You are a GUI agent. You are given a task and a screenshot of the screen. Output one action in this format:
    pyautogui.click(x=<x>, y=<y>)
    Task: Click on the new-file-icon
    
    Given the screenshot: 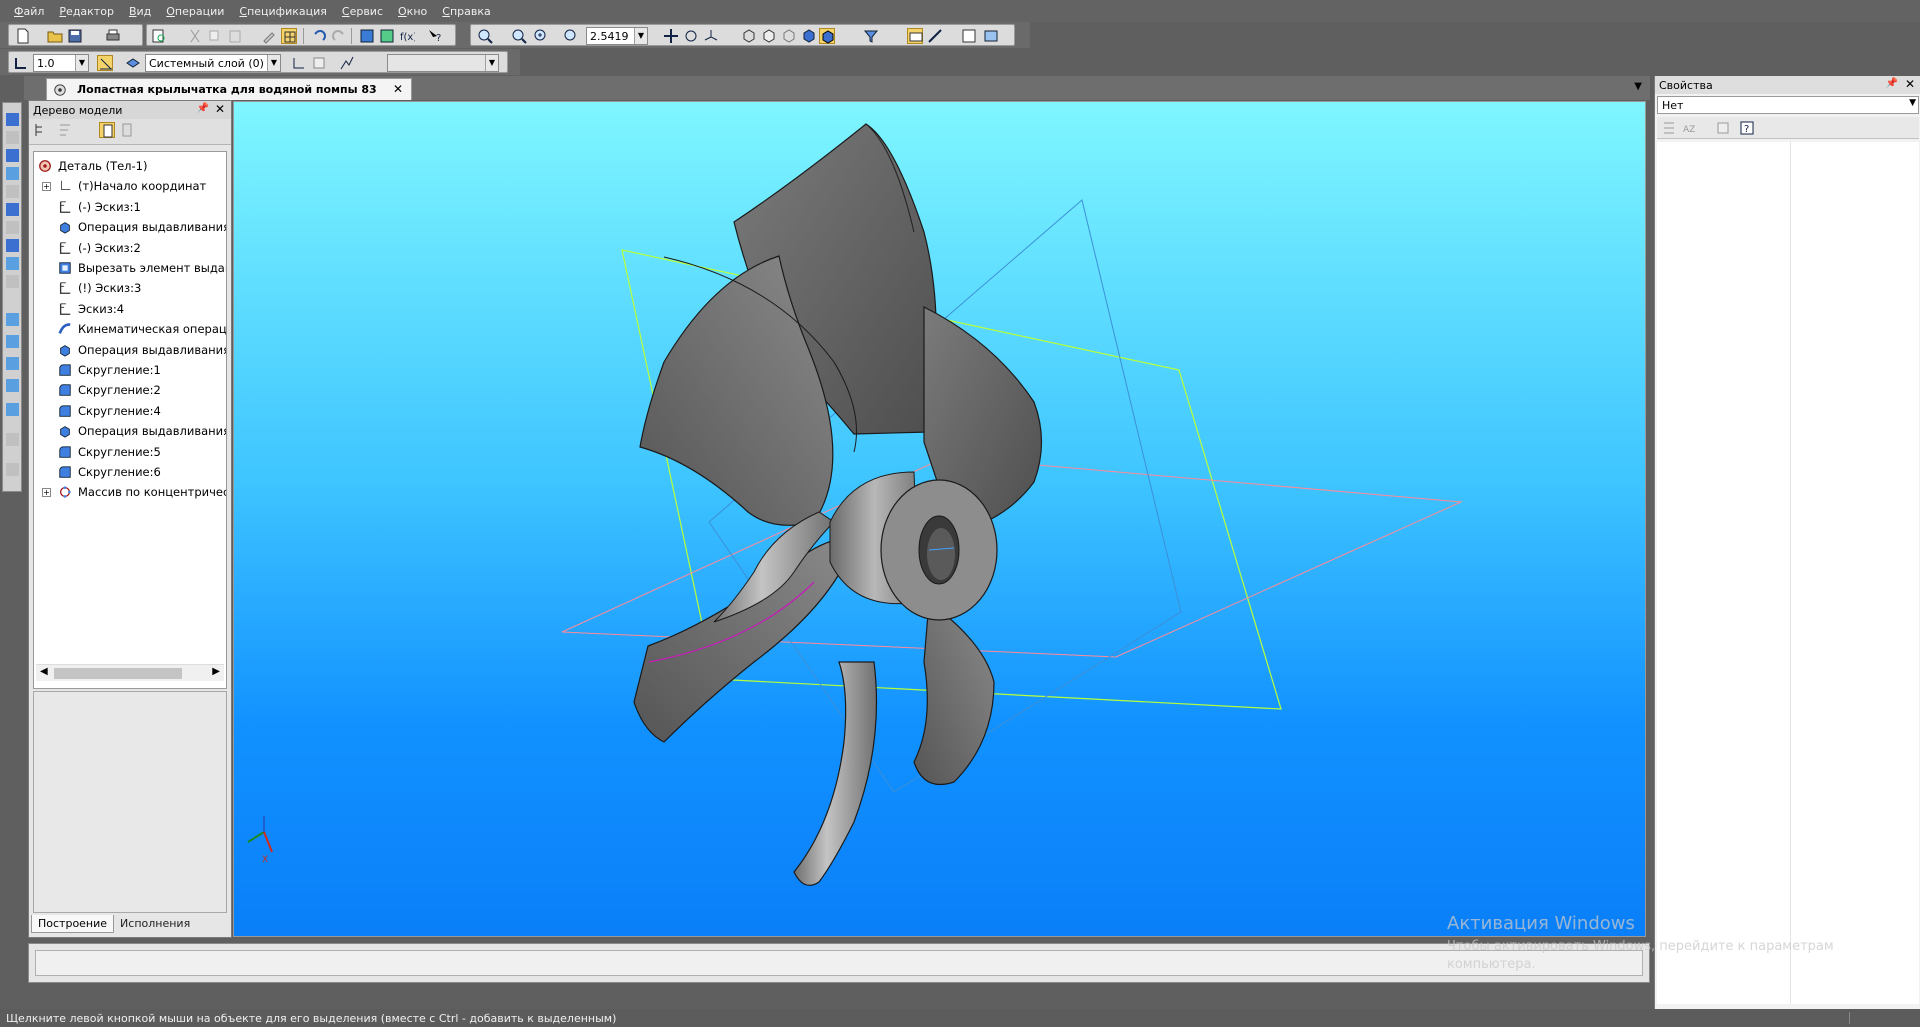 What is the action you would take?
    pyautogui.click(x=23, y=36)
    